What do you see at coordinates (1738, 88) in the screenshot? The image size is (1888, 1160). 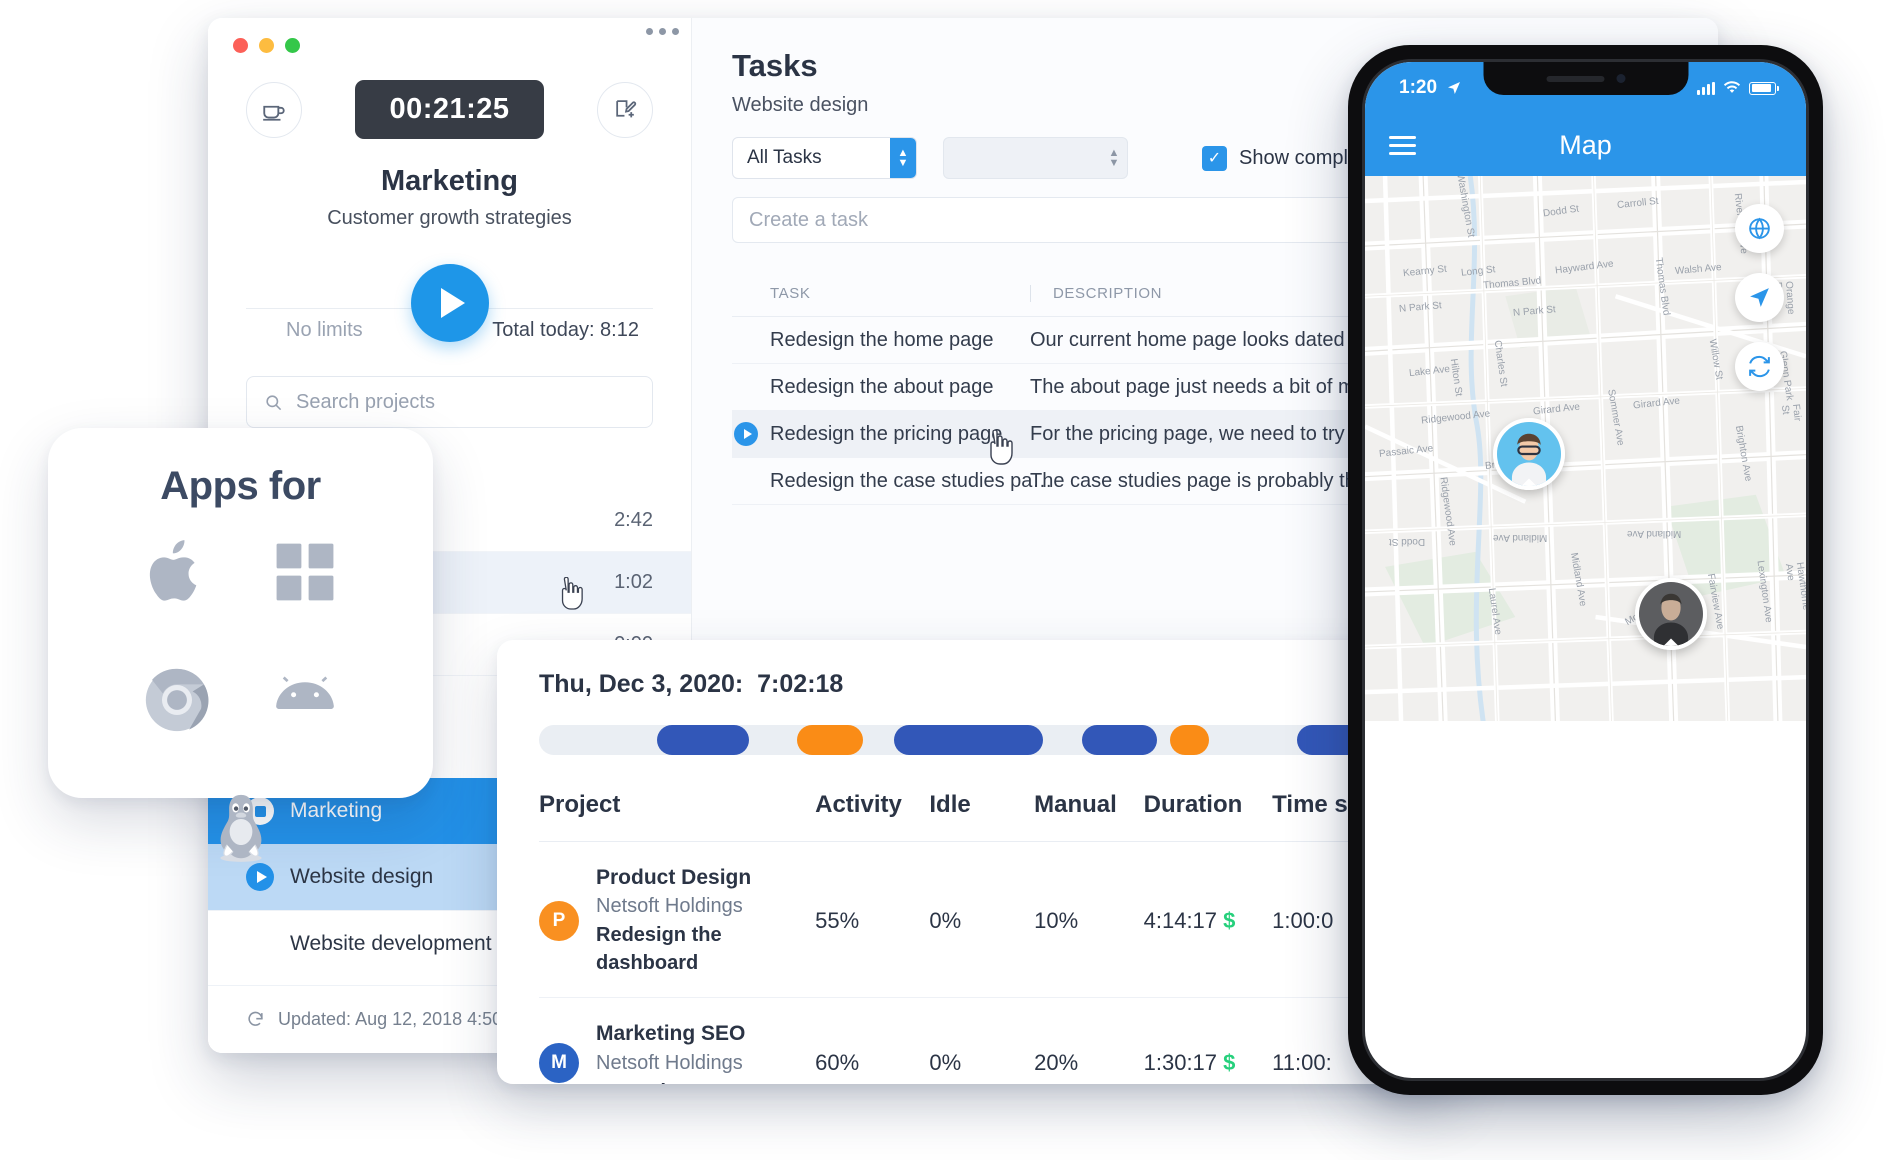 I see `status-right` at bounding box center [1738, 88].